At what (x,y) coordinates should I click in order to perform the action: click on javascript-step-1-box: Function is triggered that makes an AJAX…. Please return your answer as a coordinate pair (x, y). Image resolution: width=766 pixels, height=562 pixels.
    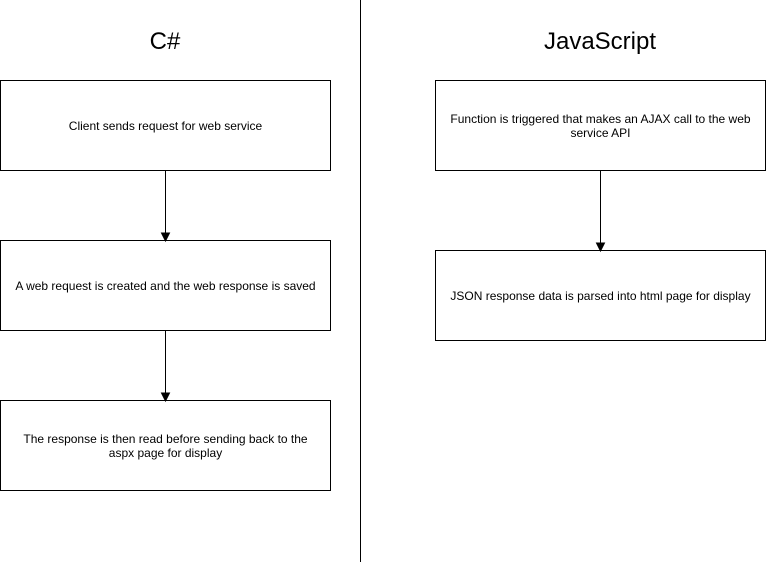
    Looking at the image, I should click on (600, 125).